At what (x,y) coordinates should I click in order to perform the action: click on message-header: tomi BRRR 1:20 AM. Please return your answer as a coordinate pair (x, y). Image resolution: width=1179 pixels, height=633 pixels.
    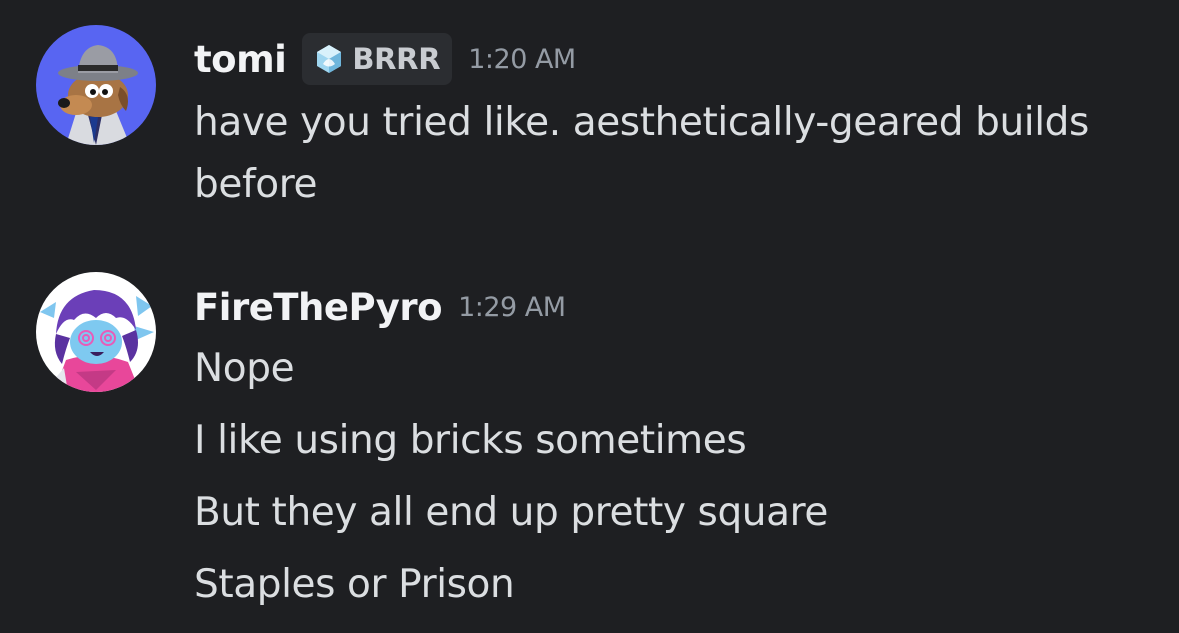
    Looking at the image, I should click on (385, 59).